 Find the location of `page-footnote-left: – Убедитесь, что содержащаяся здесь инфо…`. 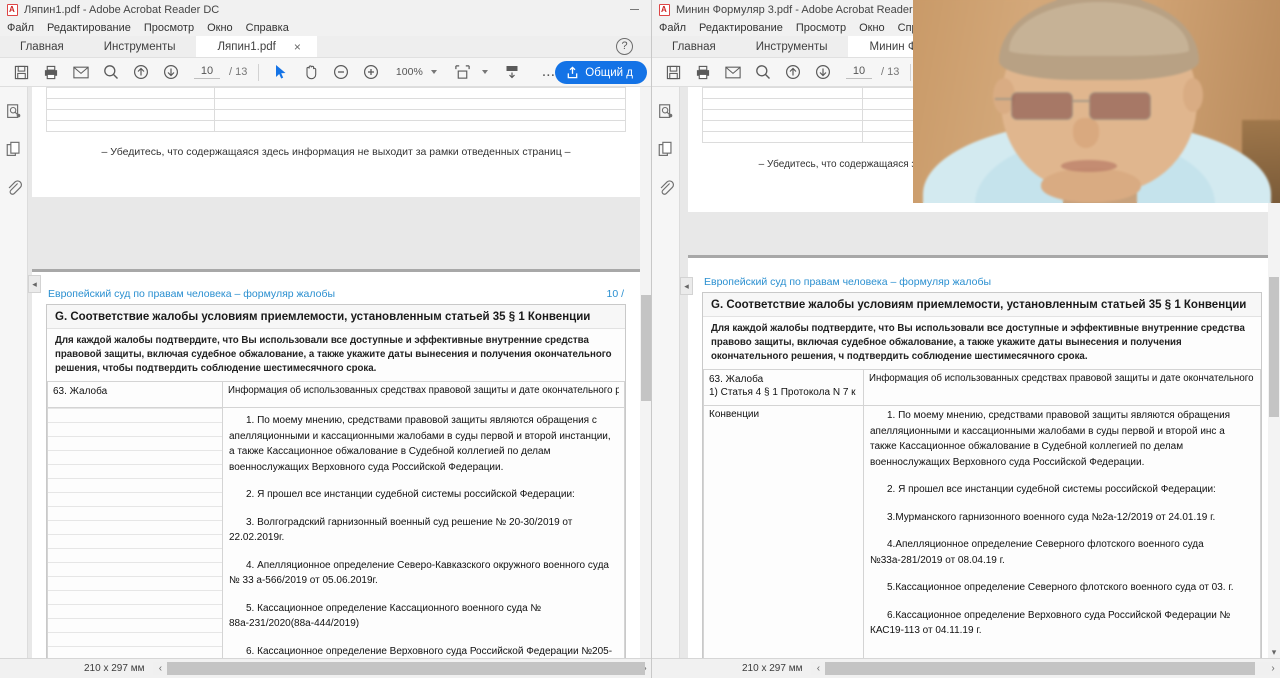

page-footnote-left: – Убедитесь, что содержащаяся здесь инфо… is located at coordinates (336, 152).